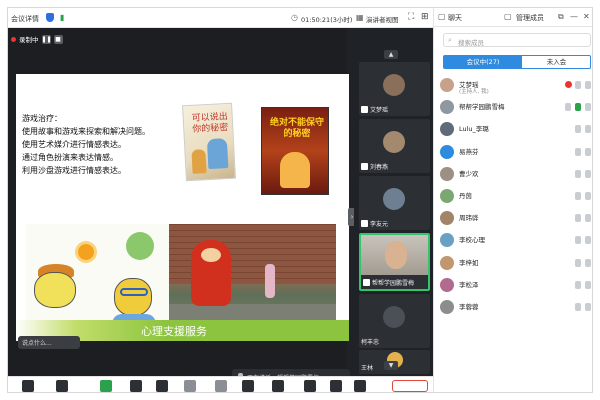 Image resolution: width=600 pixels, height=400 pixels. Describe the element at coordinates (393, 283) in the screenshot. I see `tile-name: 帮帮学园鹏雪梅` at that location.